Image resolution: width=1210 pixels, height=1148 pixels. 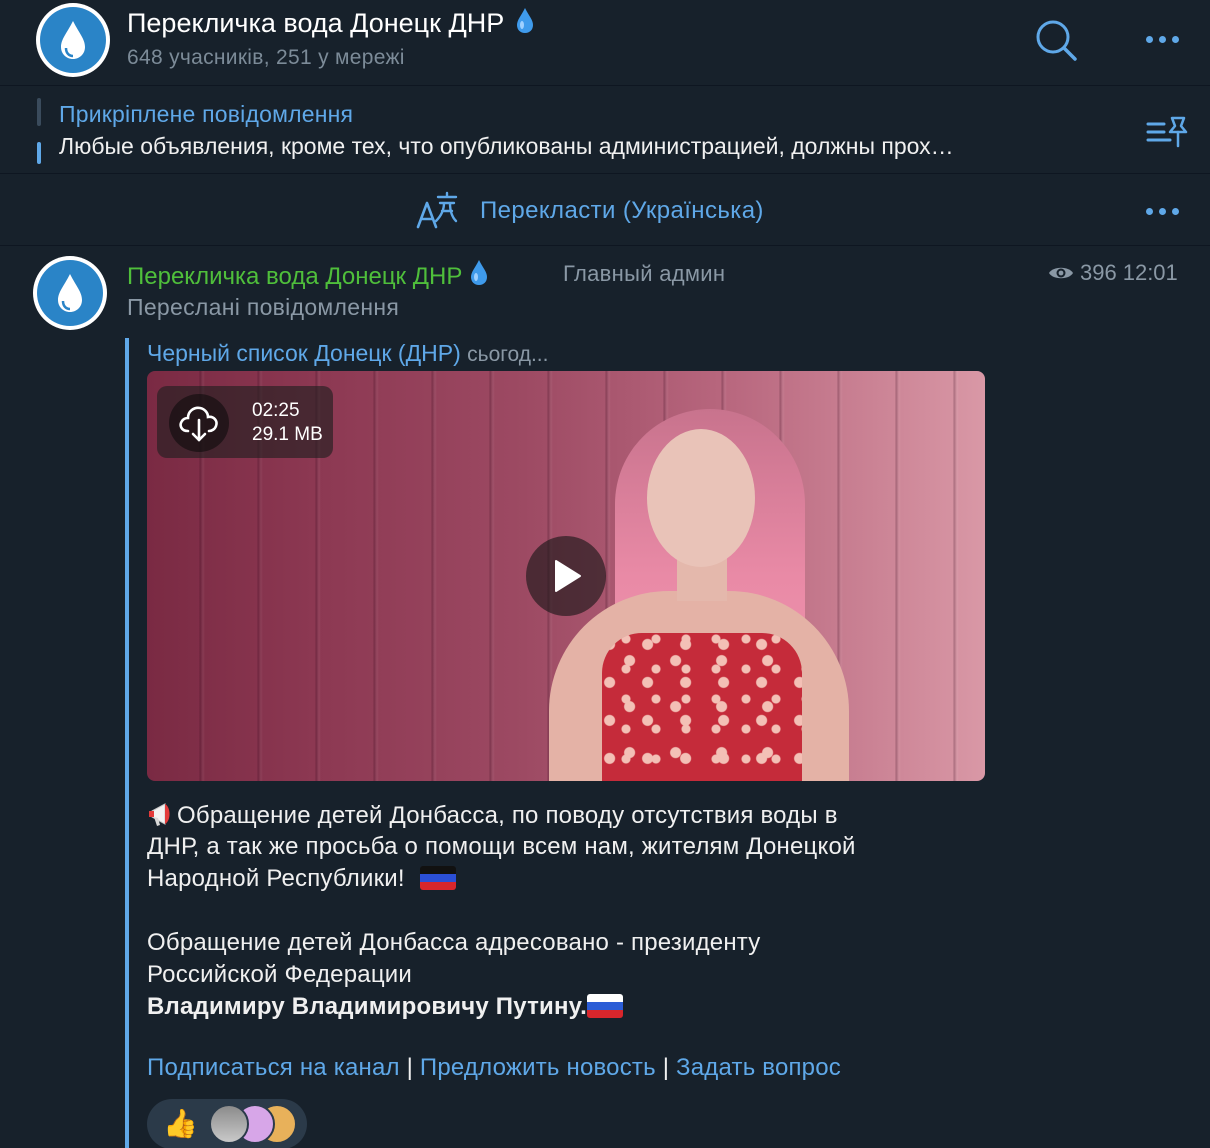 What do you see at coordinates (180, 1123) in the screenshot?
I see `thumbs-up-icon: 👍` at bounding box center [180, 1123].